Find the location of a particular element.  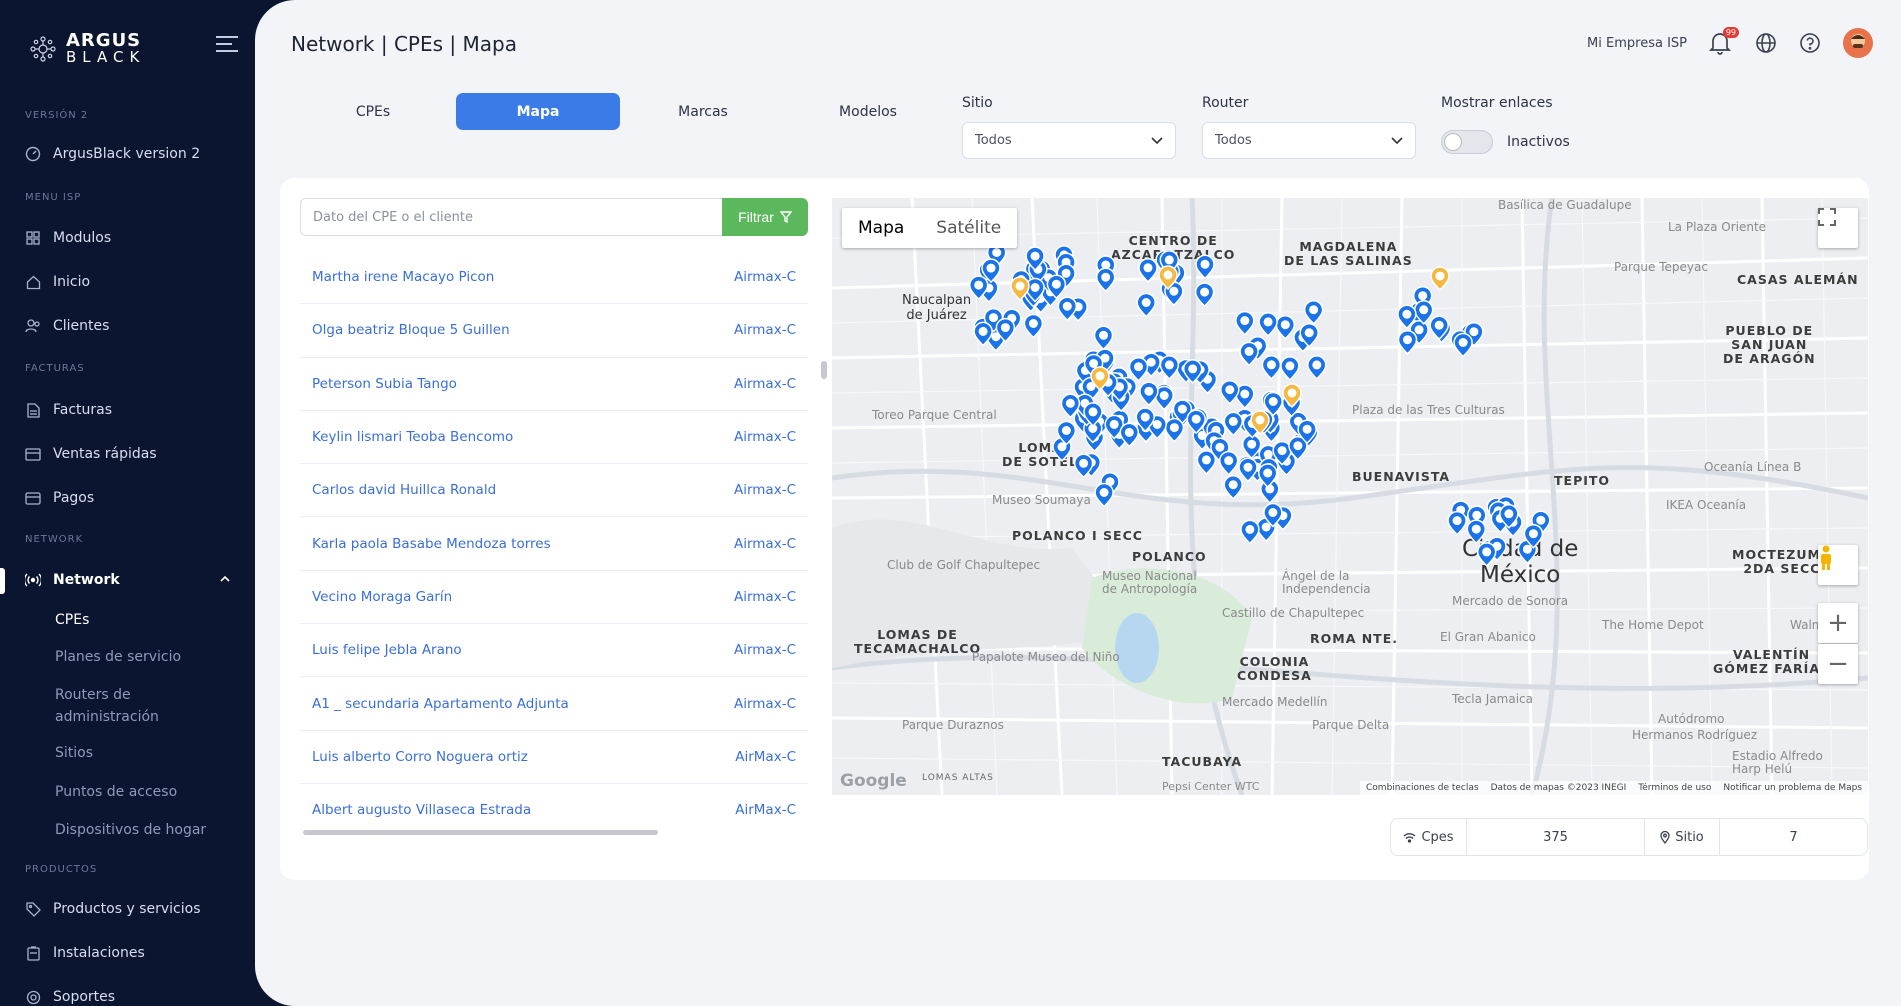

logo: ARGUS BLACK is located at coordinates (86, 48).